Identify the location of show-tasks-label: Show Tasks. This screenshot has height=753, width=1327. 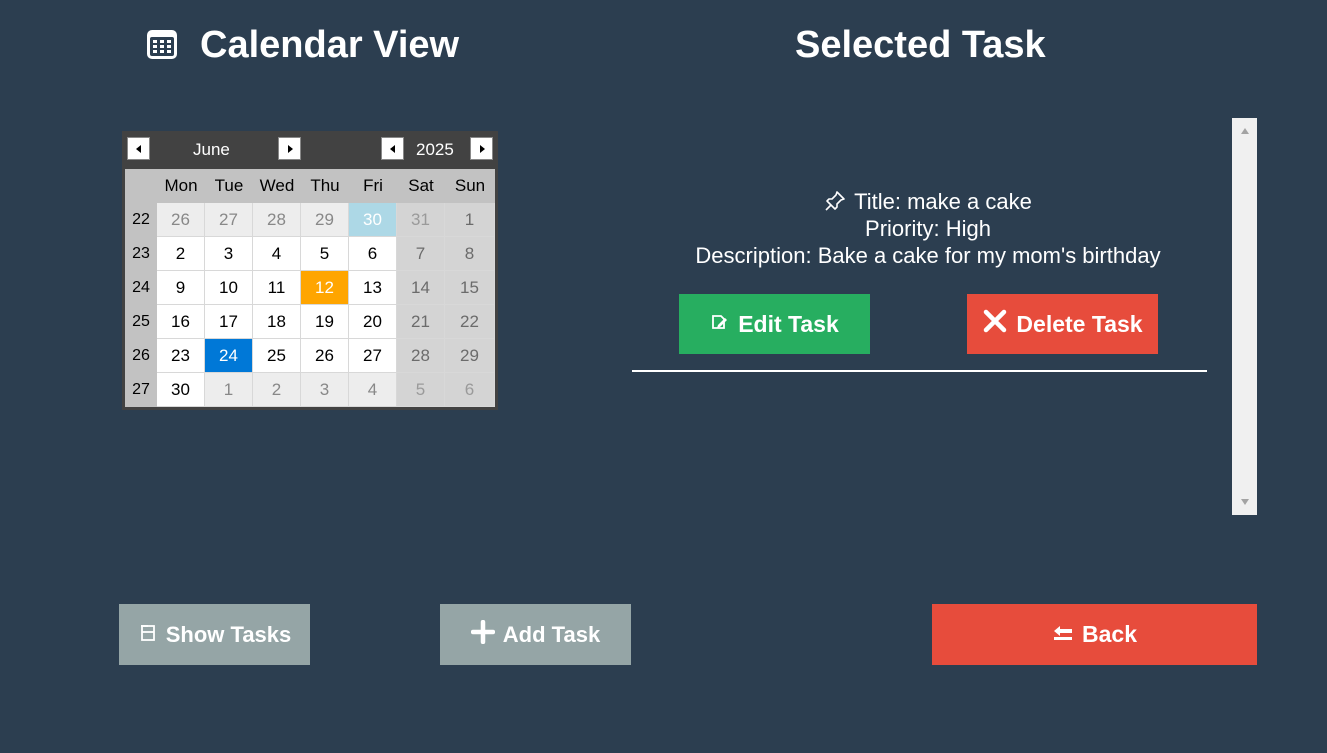
(228, 634).